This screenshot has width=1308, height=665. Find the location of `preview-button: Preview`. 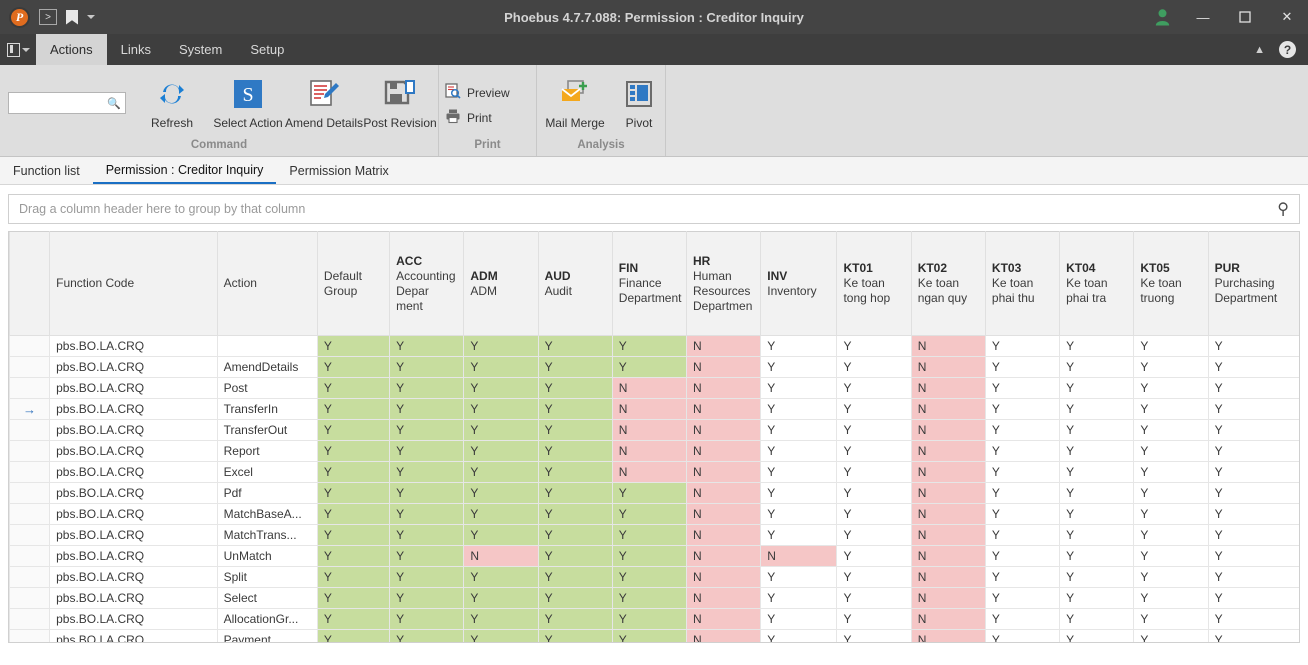

preview-button: Preview is located at coordinates (478, 92).